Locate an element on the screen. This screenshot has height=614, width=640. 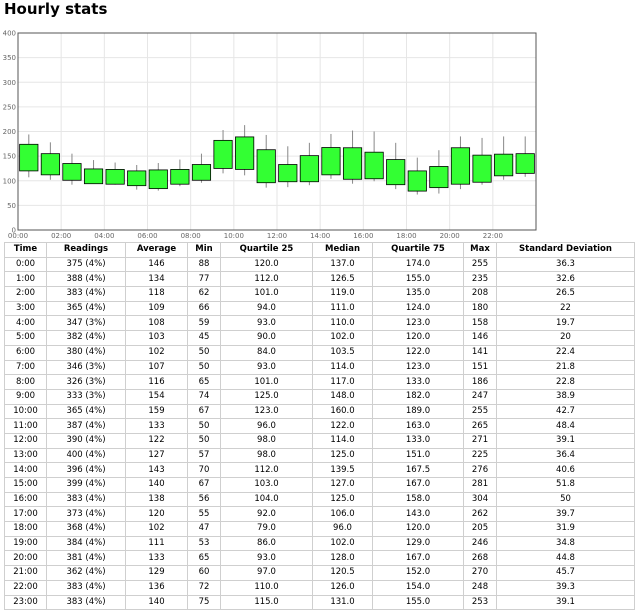
table-cell: 167.0 is located at coordinates (418, 558).